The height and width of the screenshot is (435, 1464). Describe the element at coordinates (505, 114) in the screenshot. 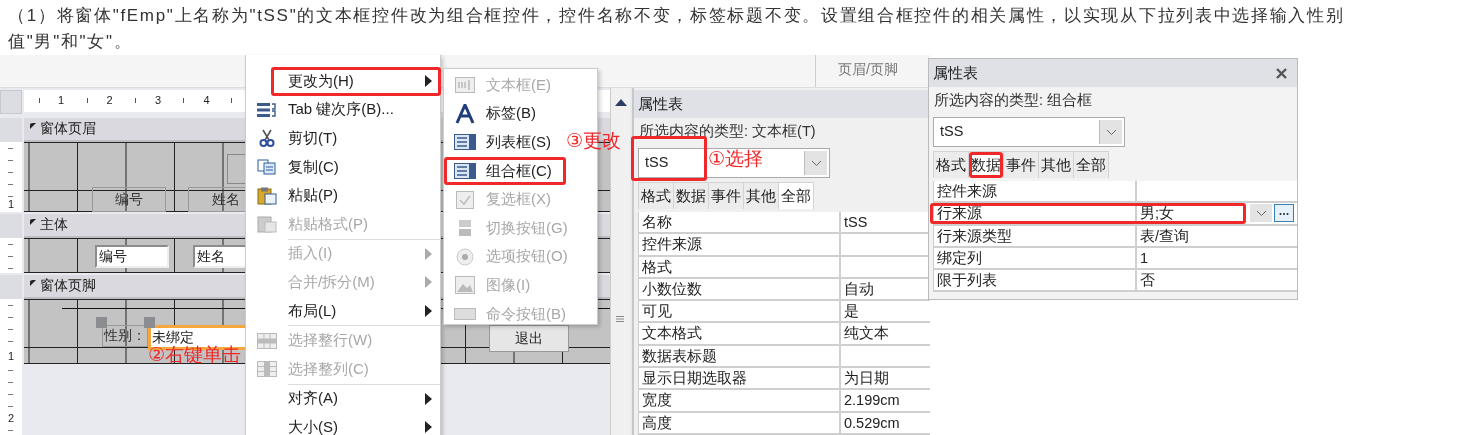

I see `menu-item: 标签(B)` at that location.